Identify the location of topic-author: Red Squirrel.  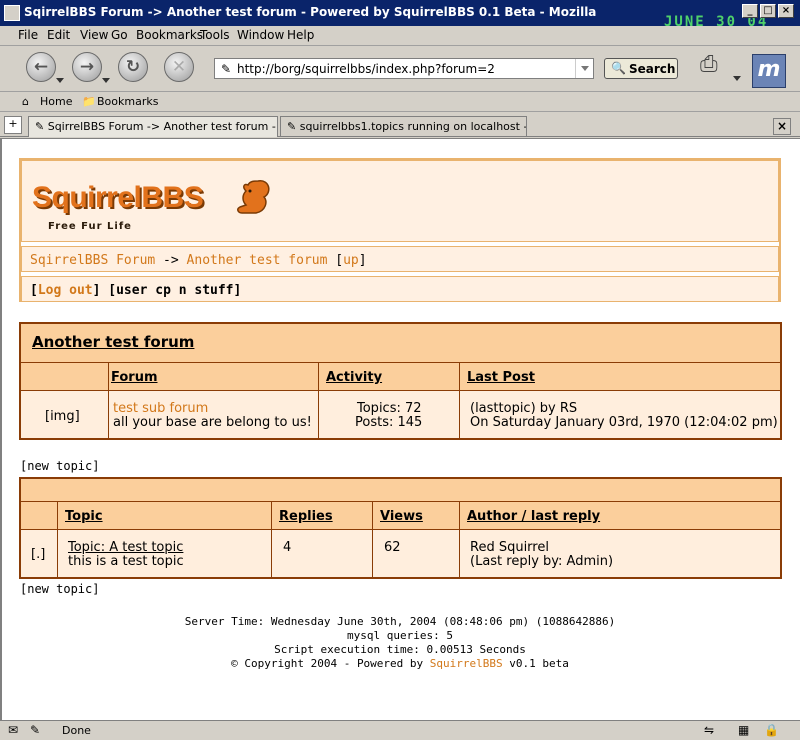
(509, 547).